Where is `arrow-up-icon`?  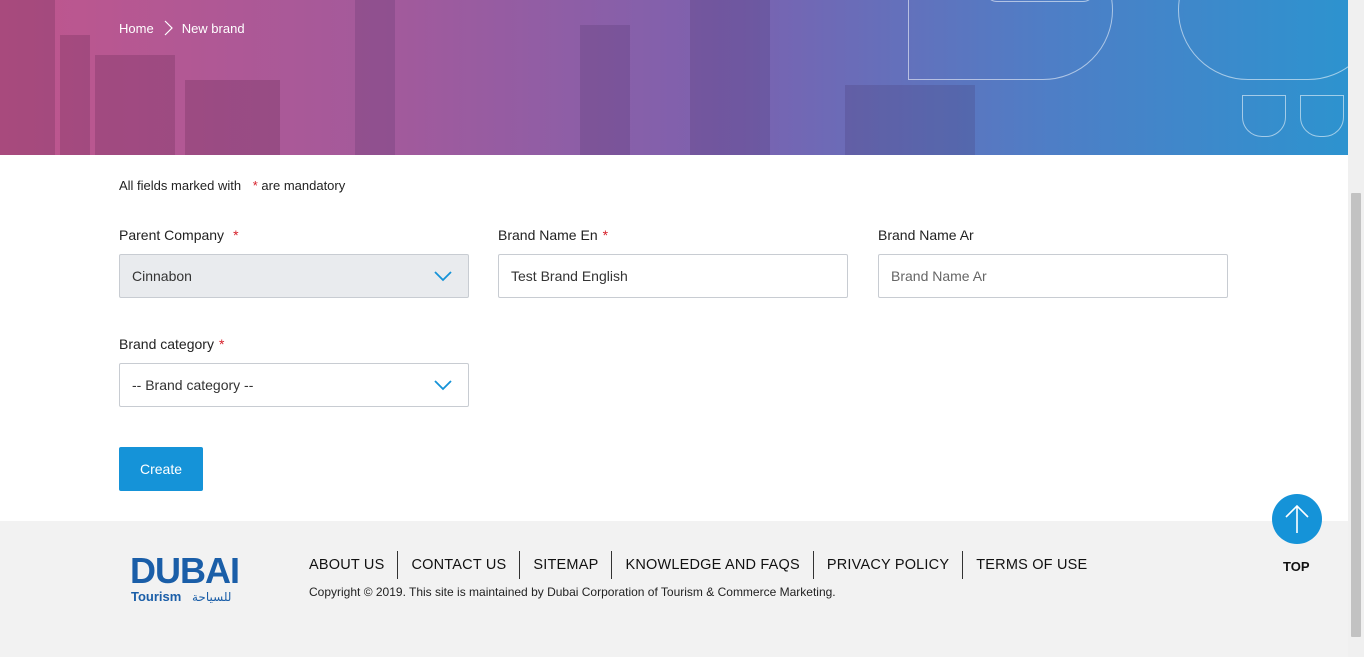 arrow-up-icon is located at coordinates (1297, 518).